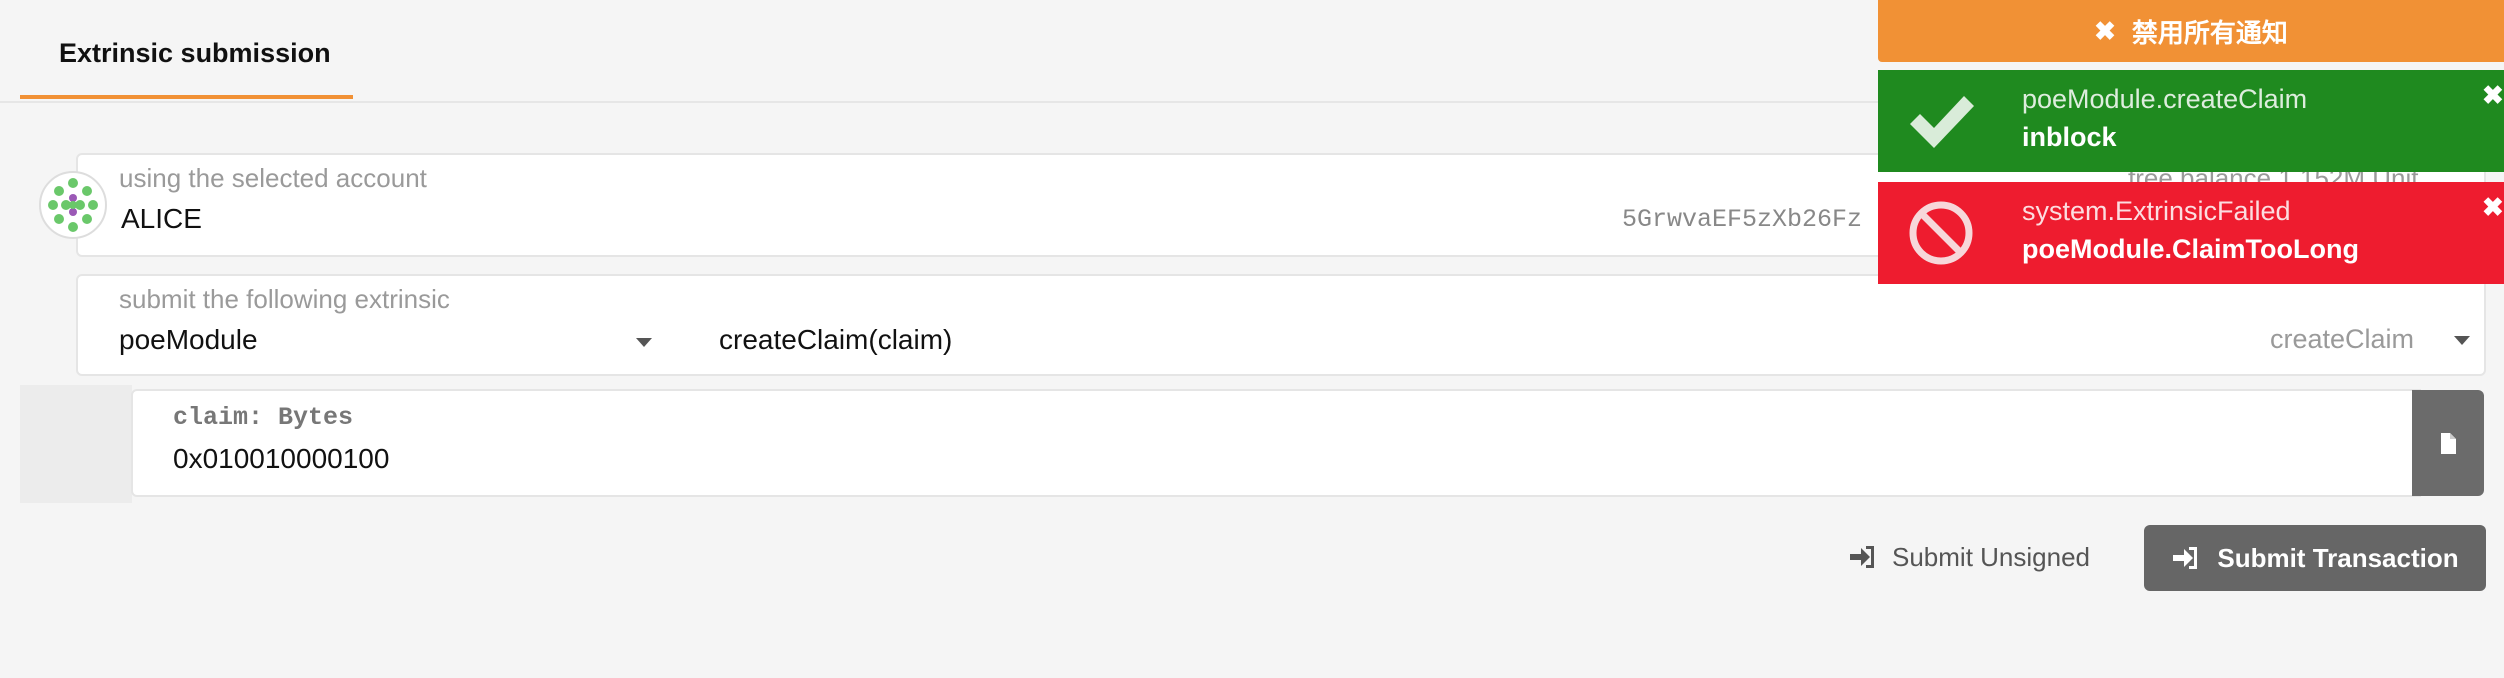 This screenshot has height=678, width=2504. What do you see at coordinates (76, 444) in the screenshot?
I see `param-indent` at bounding box center [76, 444].